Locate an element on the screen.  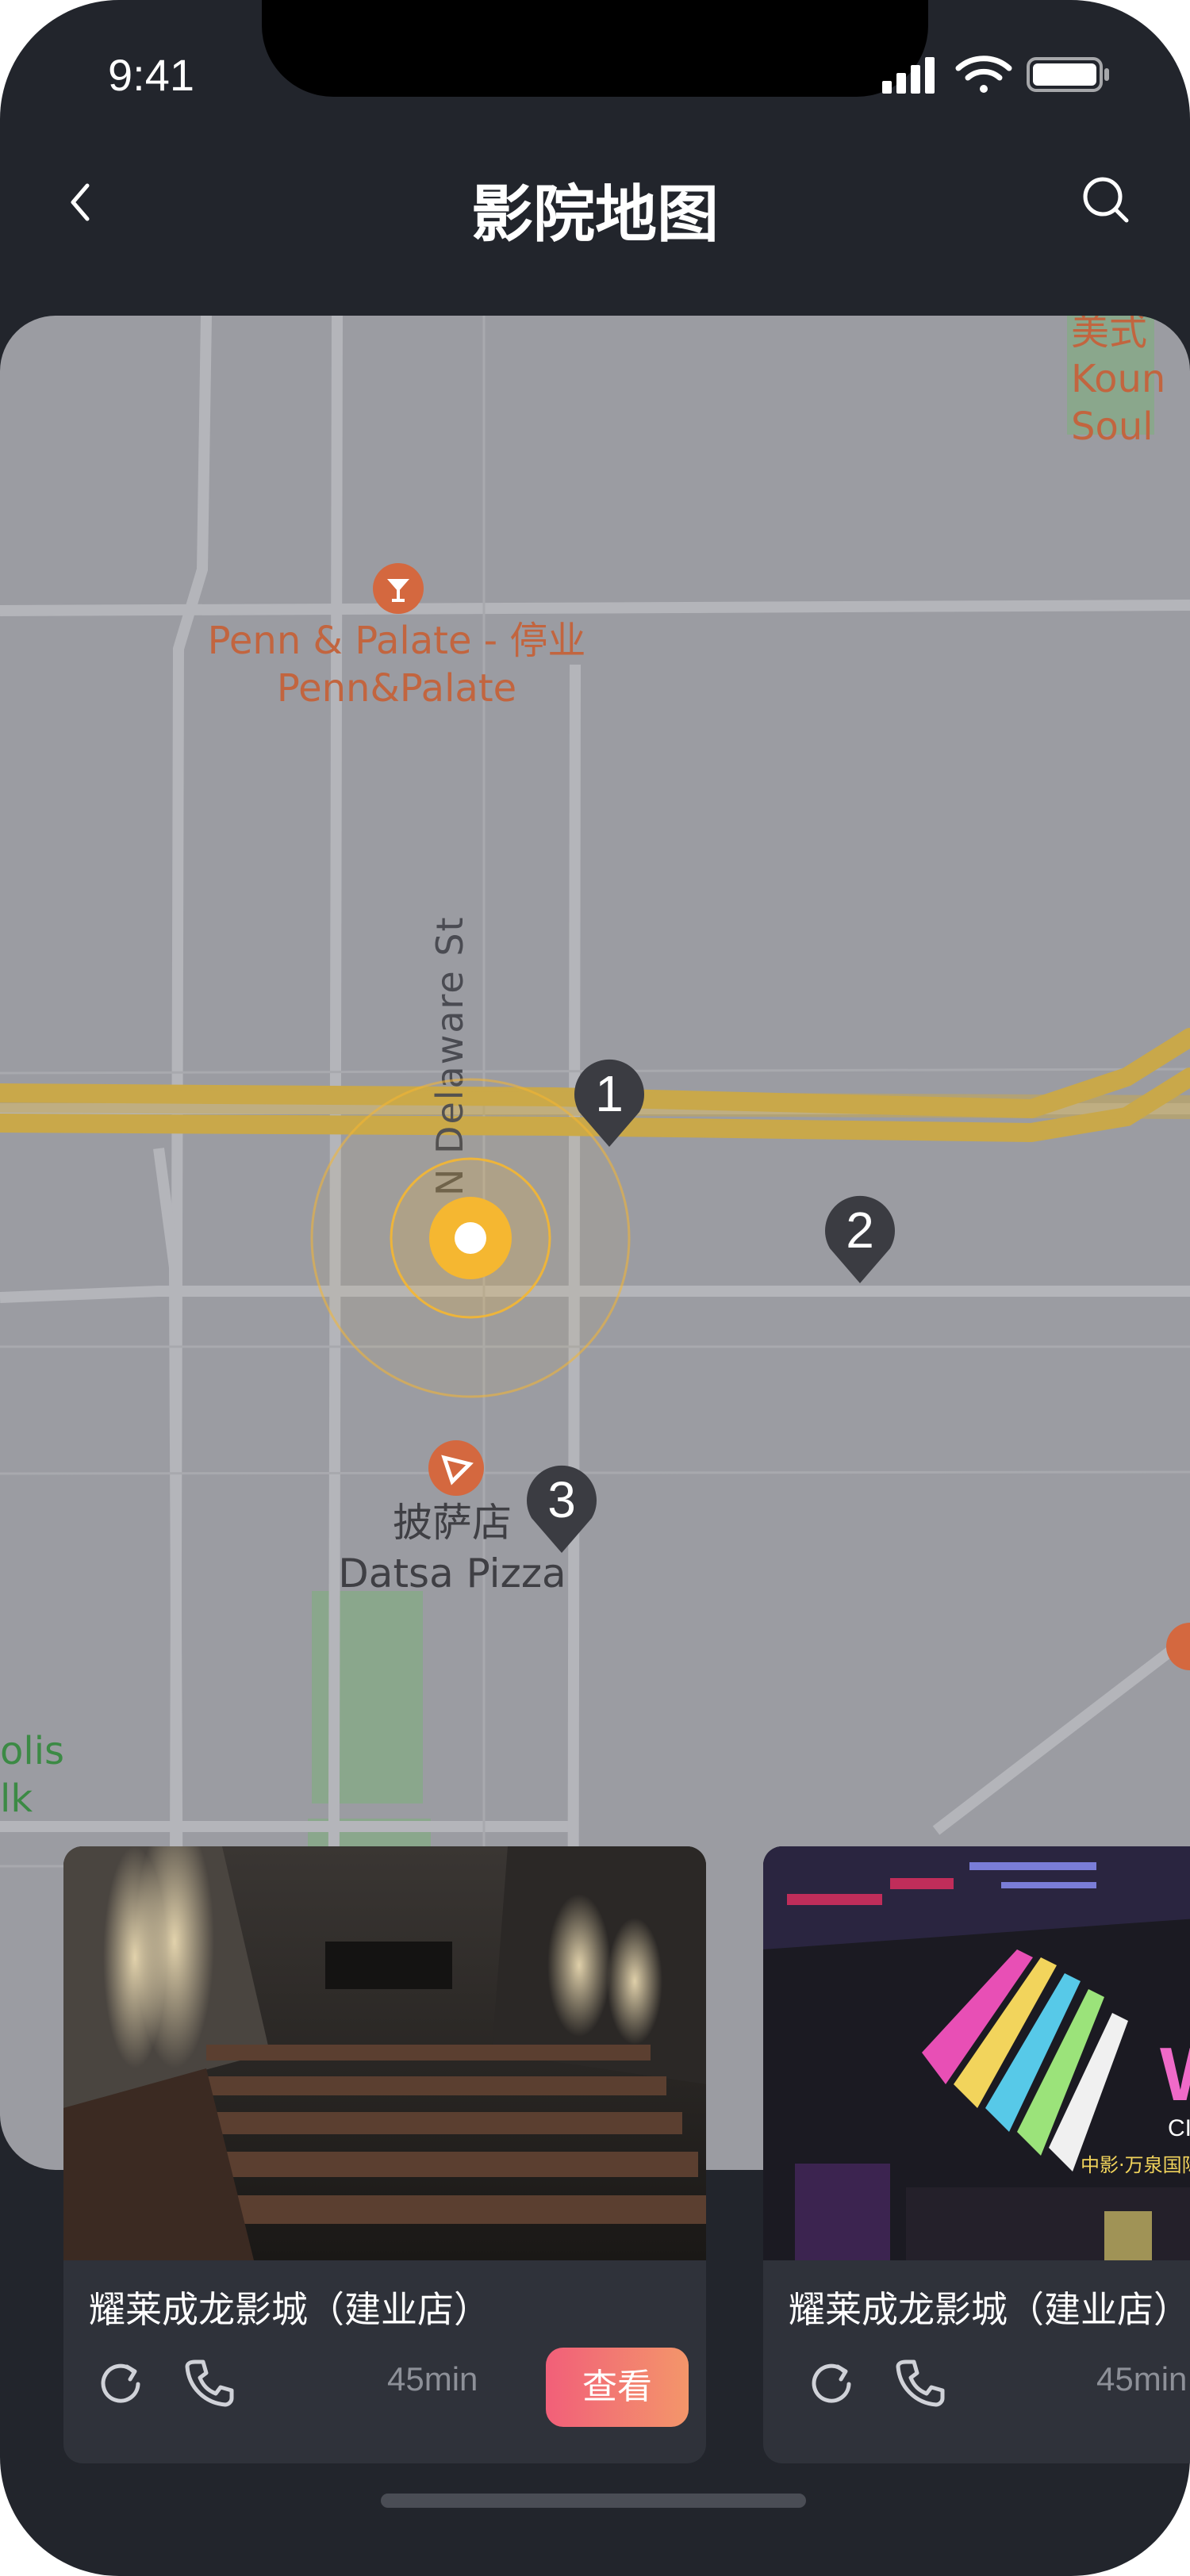
cinema-photo is located at coordinates (384, 2053).